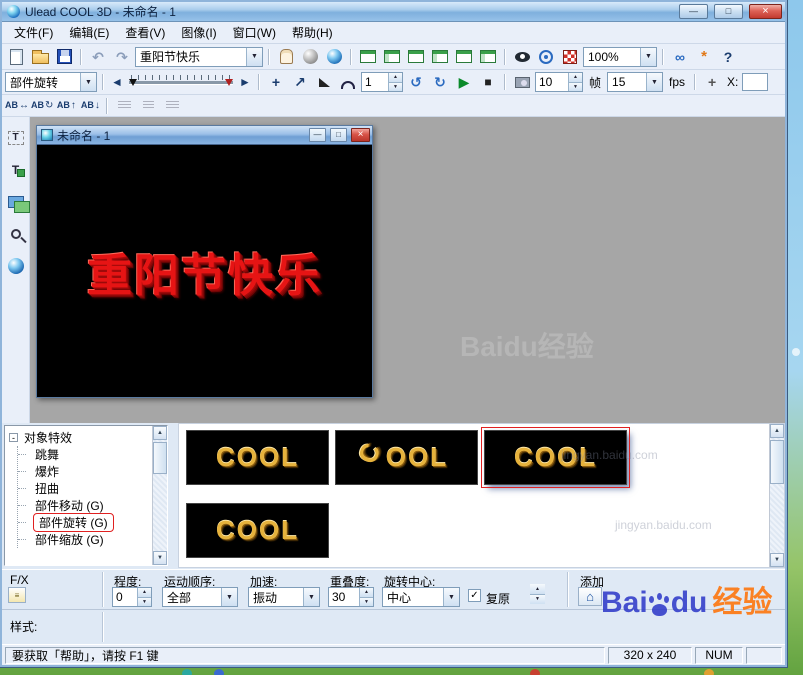 This screenshot has width=803, height=675. What do you see at coordinates (17, 595) in the screenshot?
I see `fx-button: ≡` at bounding box center [17, 595].